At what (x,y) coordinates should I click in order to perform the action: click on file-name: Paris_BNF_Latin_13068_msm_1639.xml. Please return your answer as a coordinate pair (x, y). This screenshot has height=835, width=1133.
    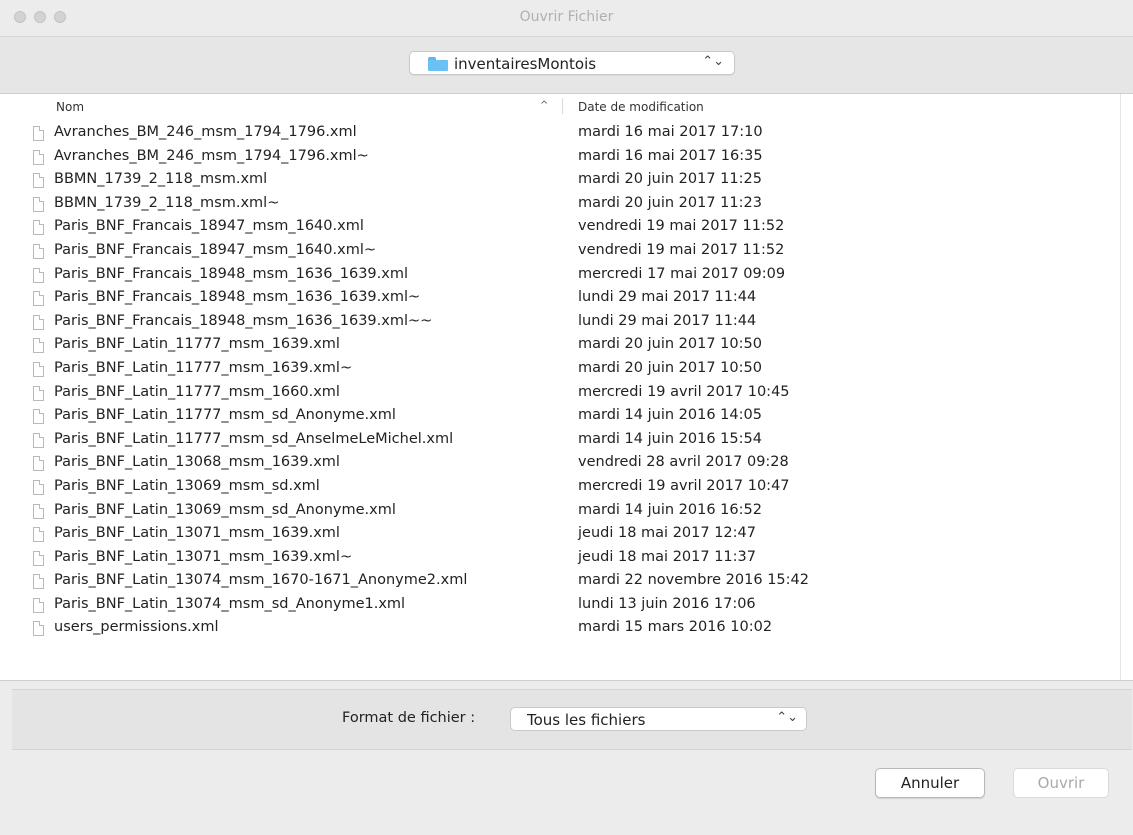
    Looking at the image, I should click on (197, 462).